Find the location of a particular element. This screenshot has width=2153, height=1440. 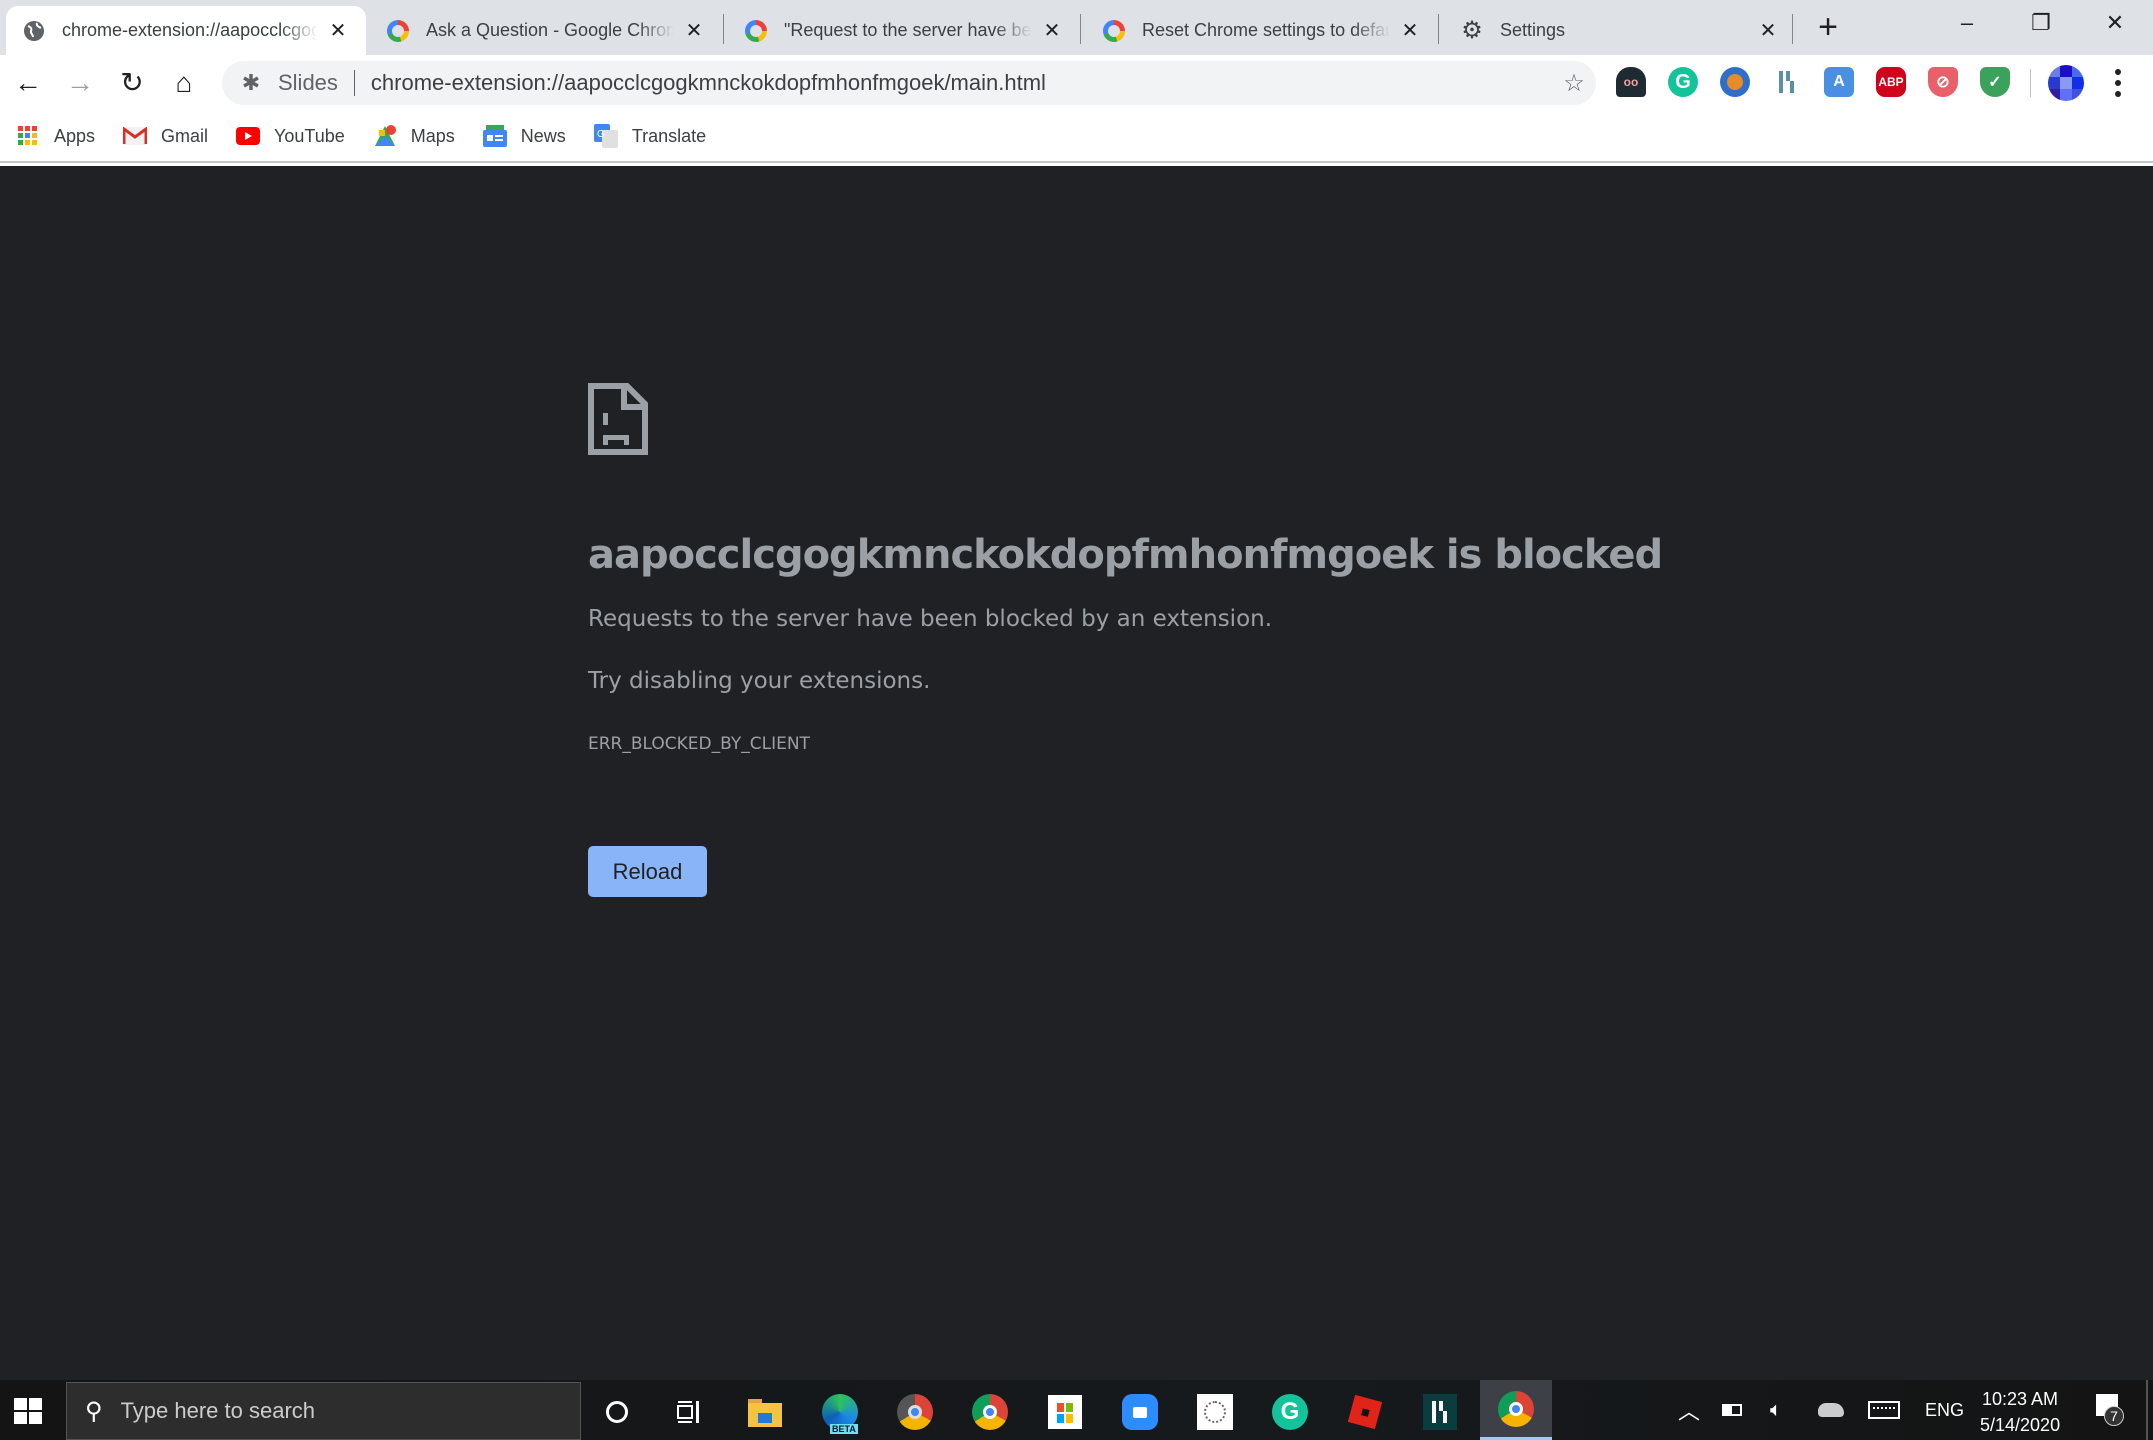

chrome-menu-button is located at coordinates (2118, 83).